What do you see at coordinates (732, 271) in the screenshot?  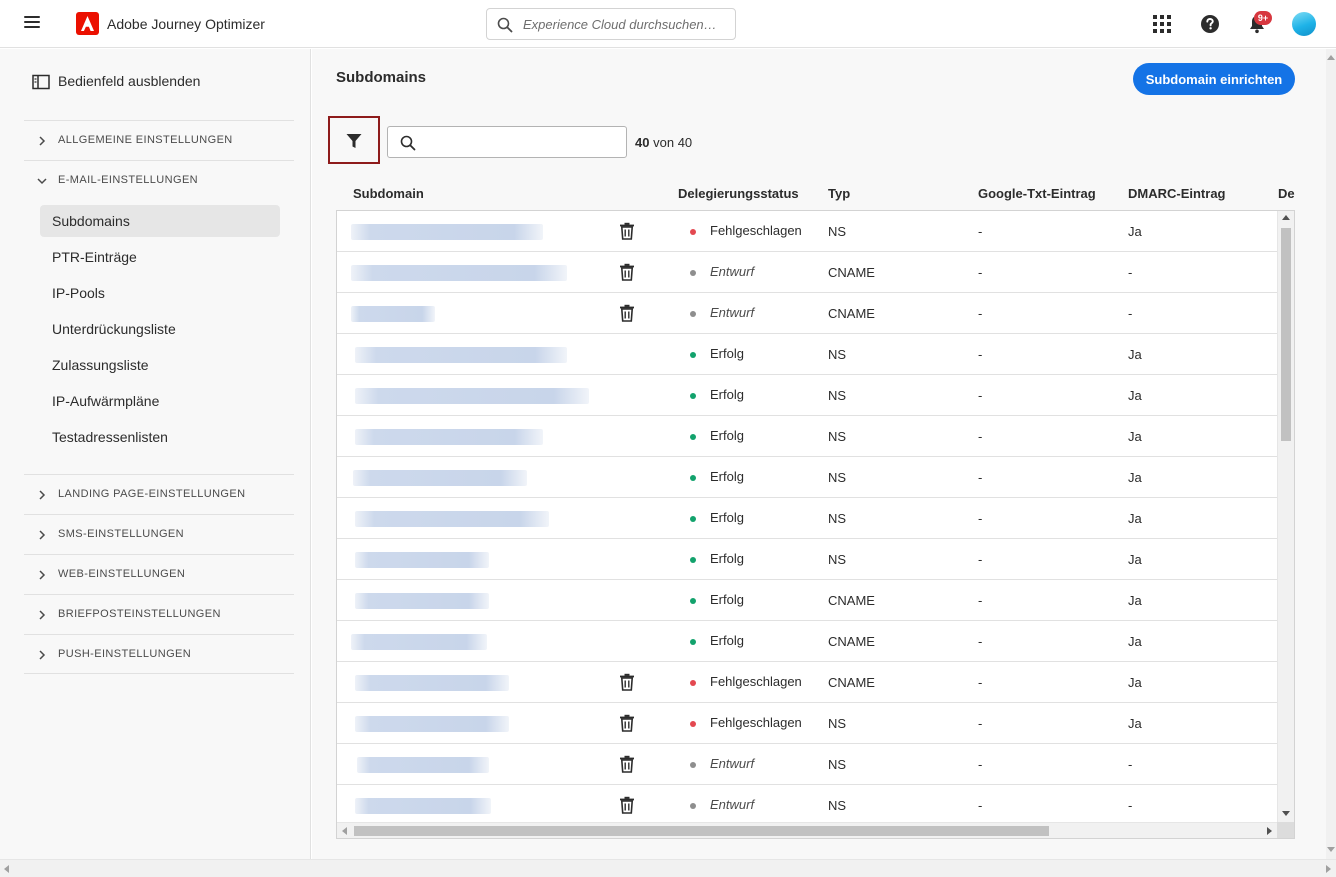 I see `delegation-status: Entwurf` at bounding box center [732, 271].